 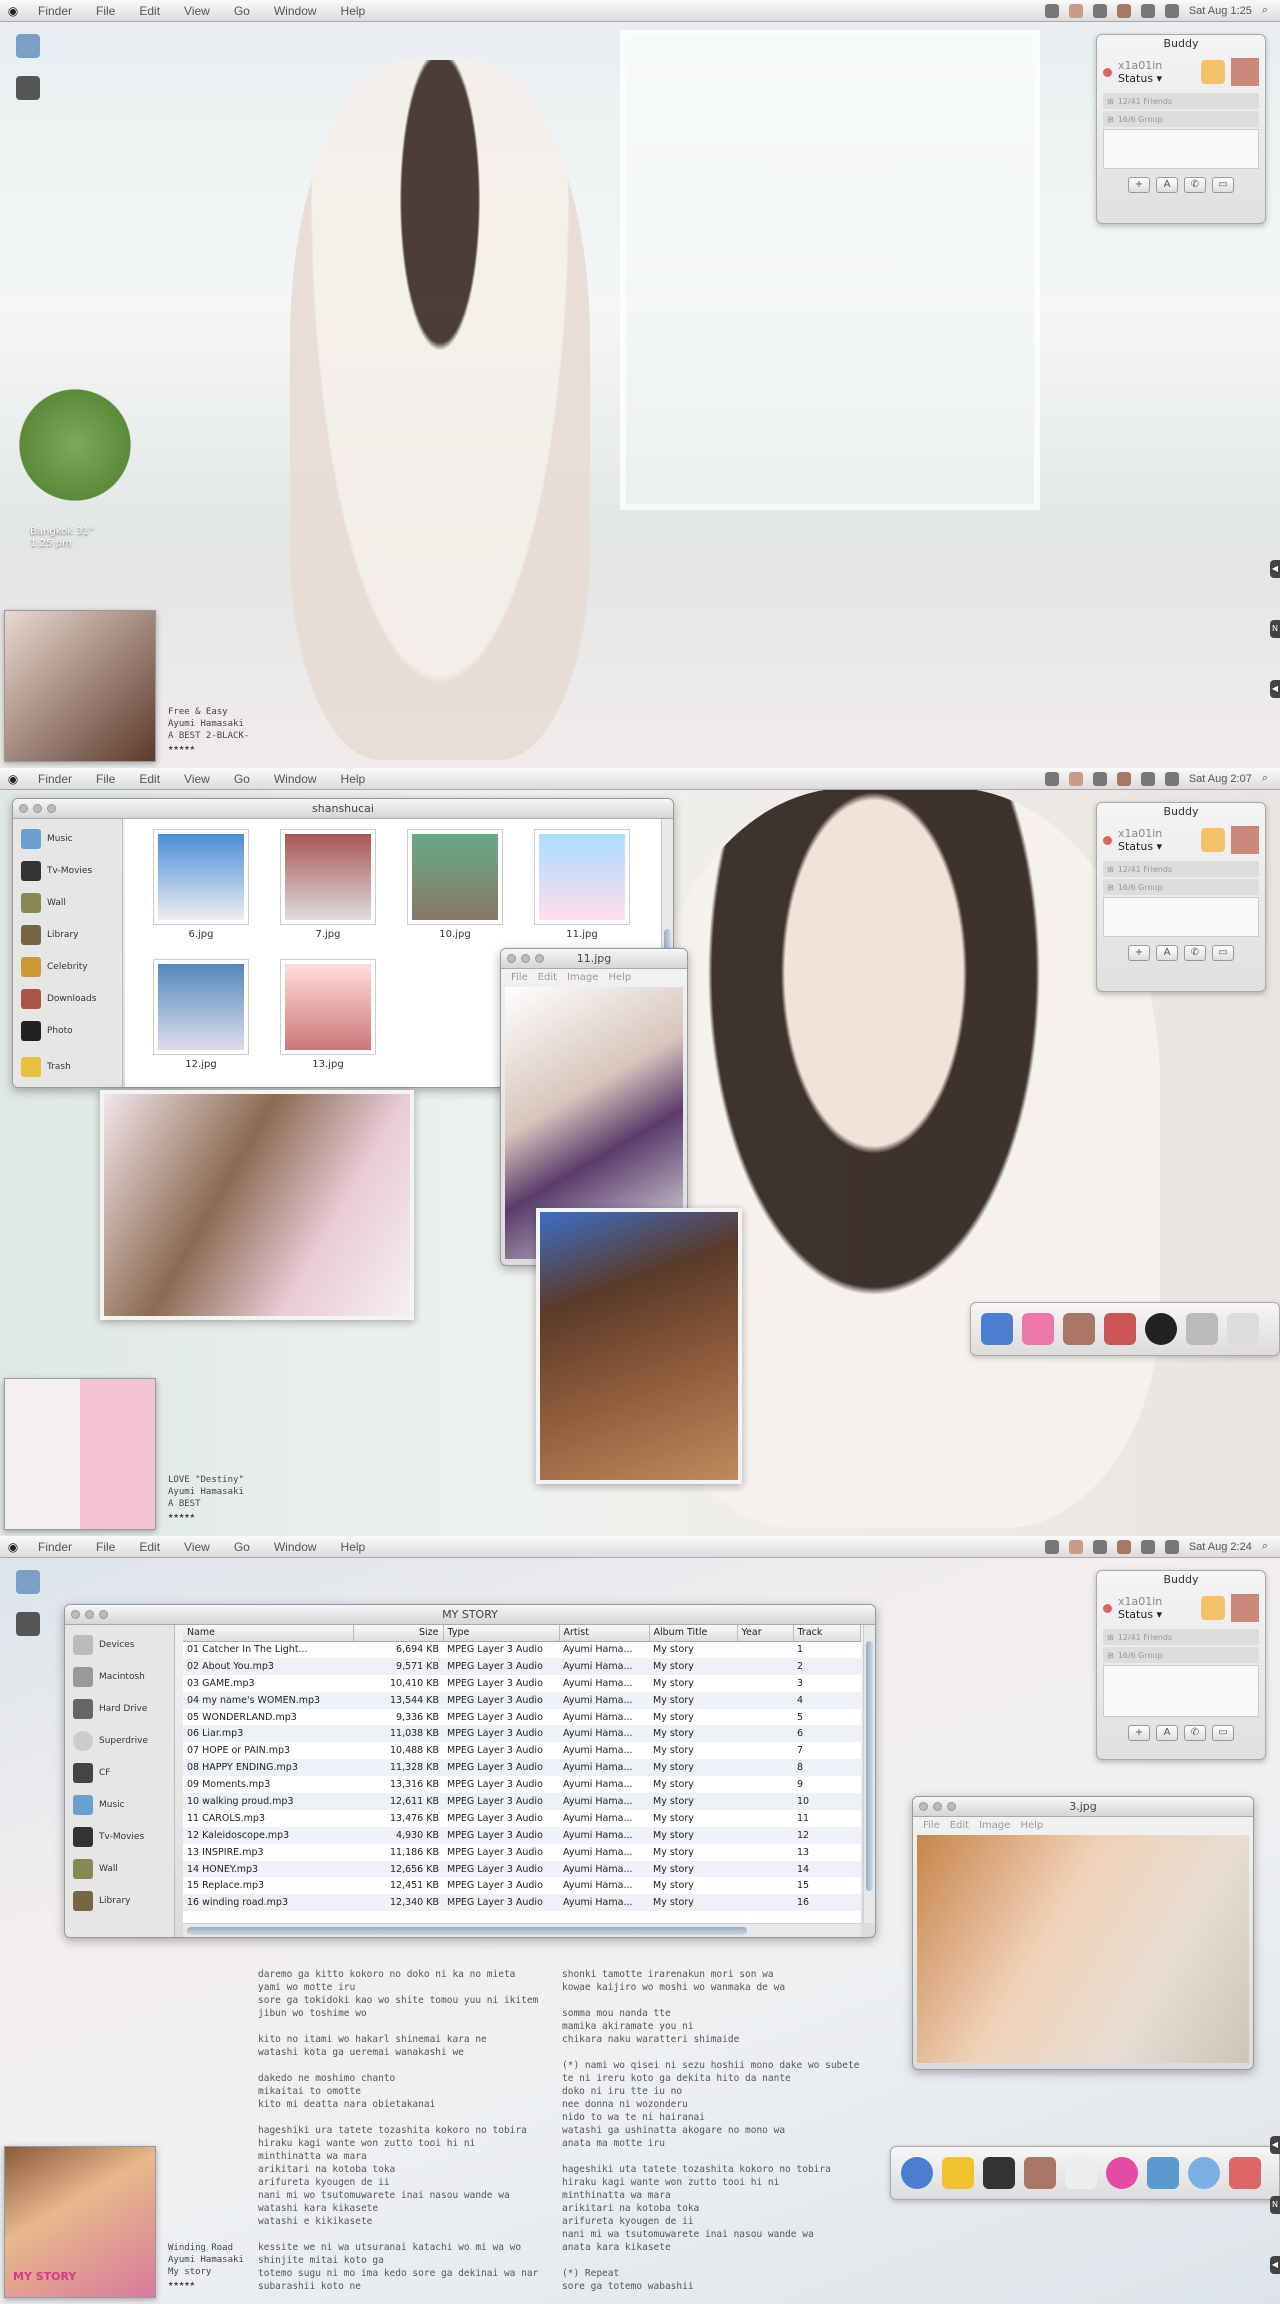 What do you see at coordinates (119, 1709) in the screenshot?
I see `sidebar-item-hard-drive: Hard Drive` at bounding box center [119, 1709].